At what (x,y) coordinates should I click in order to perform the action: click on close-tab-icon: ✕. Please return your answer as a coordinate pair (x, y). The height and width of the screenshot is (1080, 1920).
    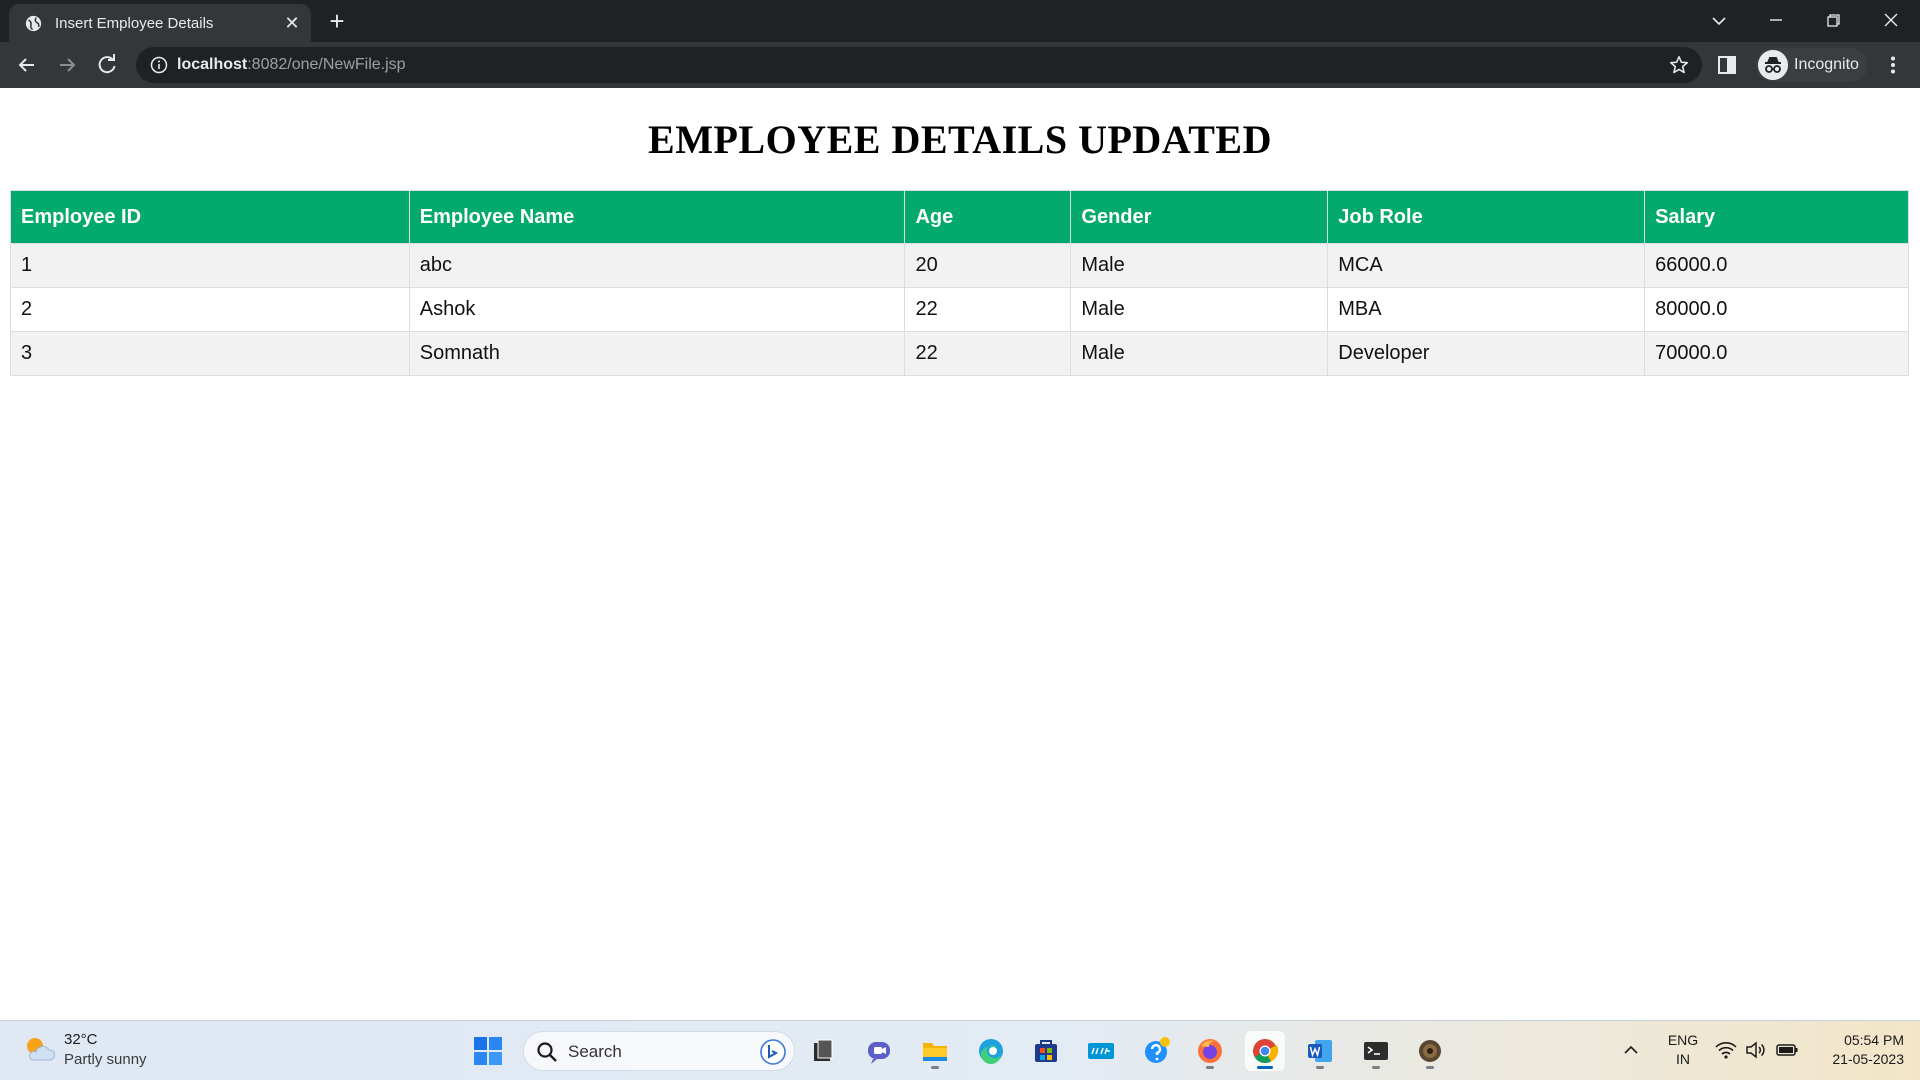
    Looking at the image, I should click on (292, 23).